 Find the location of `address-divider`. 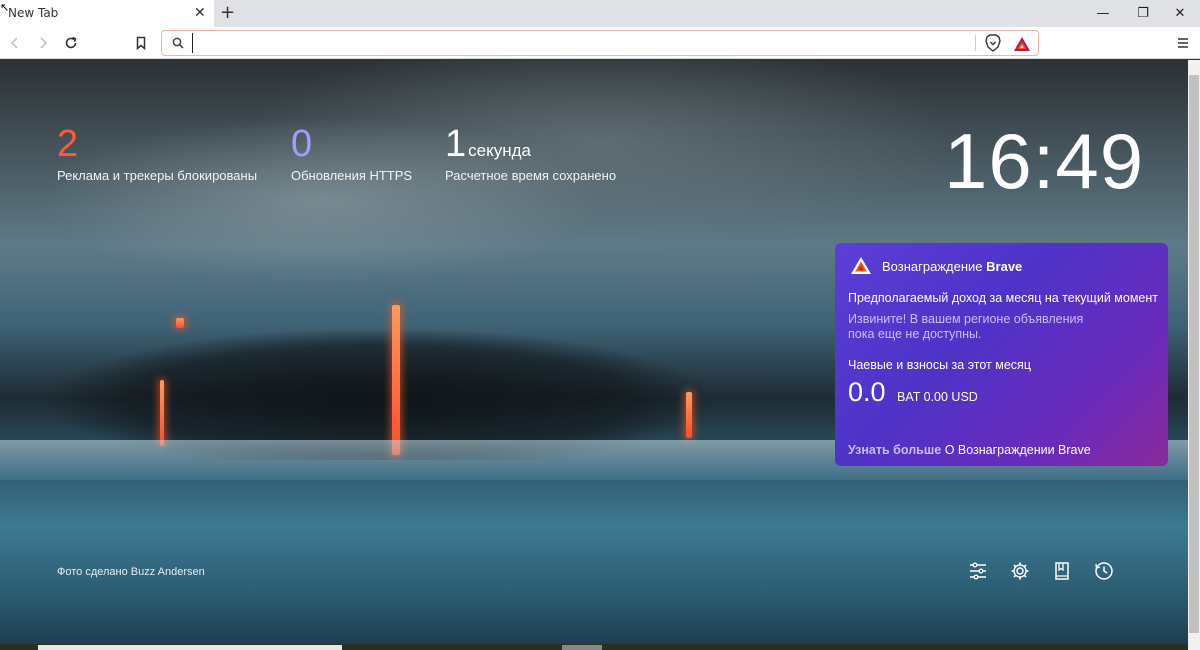

address-divider is located at coordinates (975, 43).